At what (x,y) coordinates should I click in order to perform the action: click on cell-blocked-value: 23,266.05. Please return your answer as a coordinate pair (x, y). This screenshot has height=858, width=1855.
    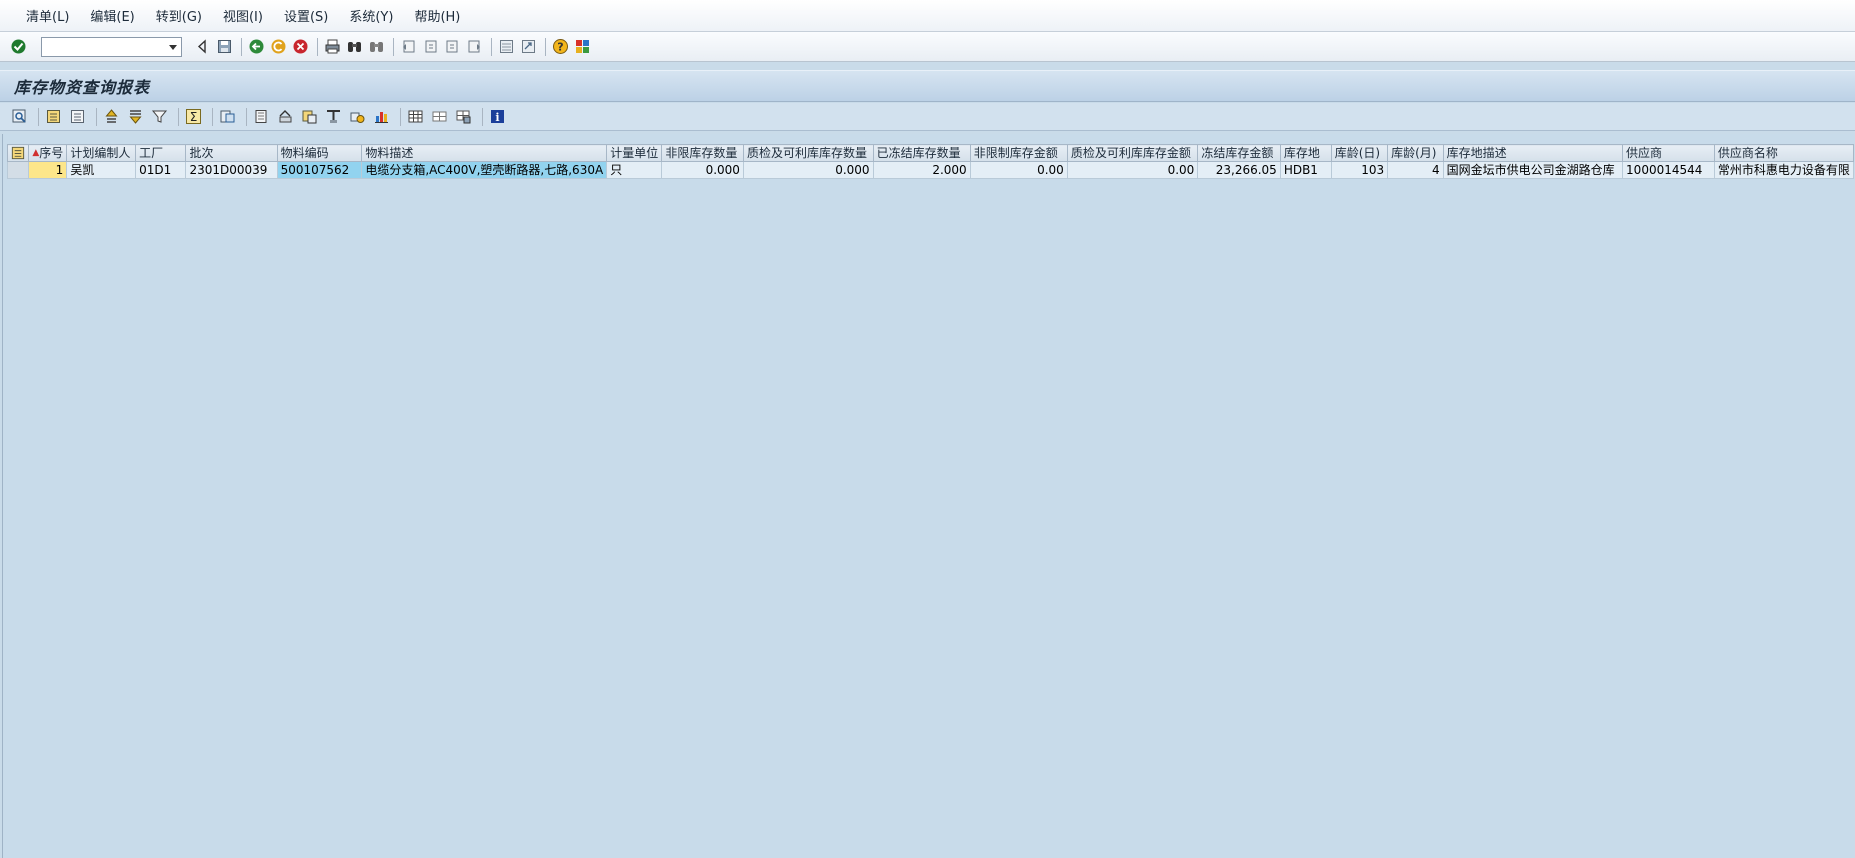
    Looking at the image, I should click on (1239, 170).